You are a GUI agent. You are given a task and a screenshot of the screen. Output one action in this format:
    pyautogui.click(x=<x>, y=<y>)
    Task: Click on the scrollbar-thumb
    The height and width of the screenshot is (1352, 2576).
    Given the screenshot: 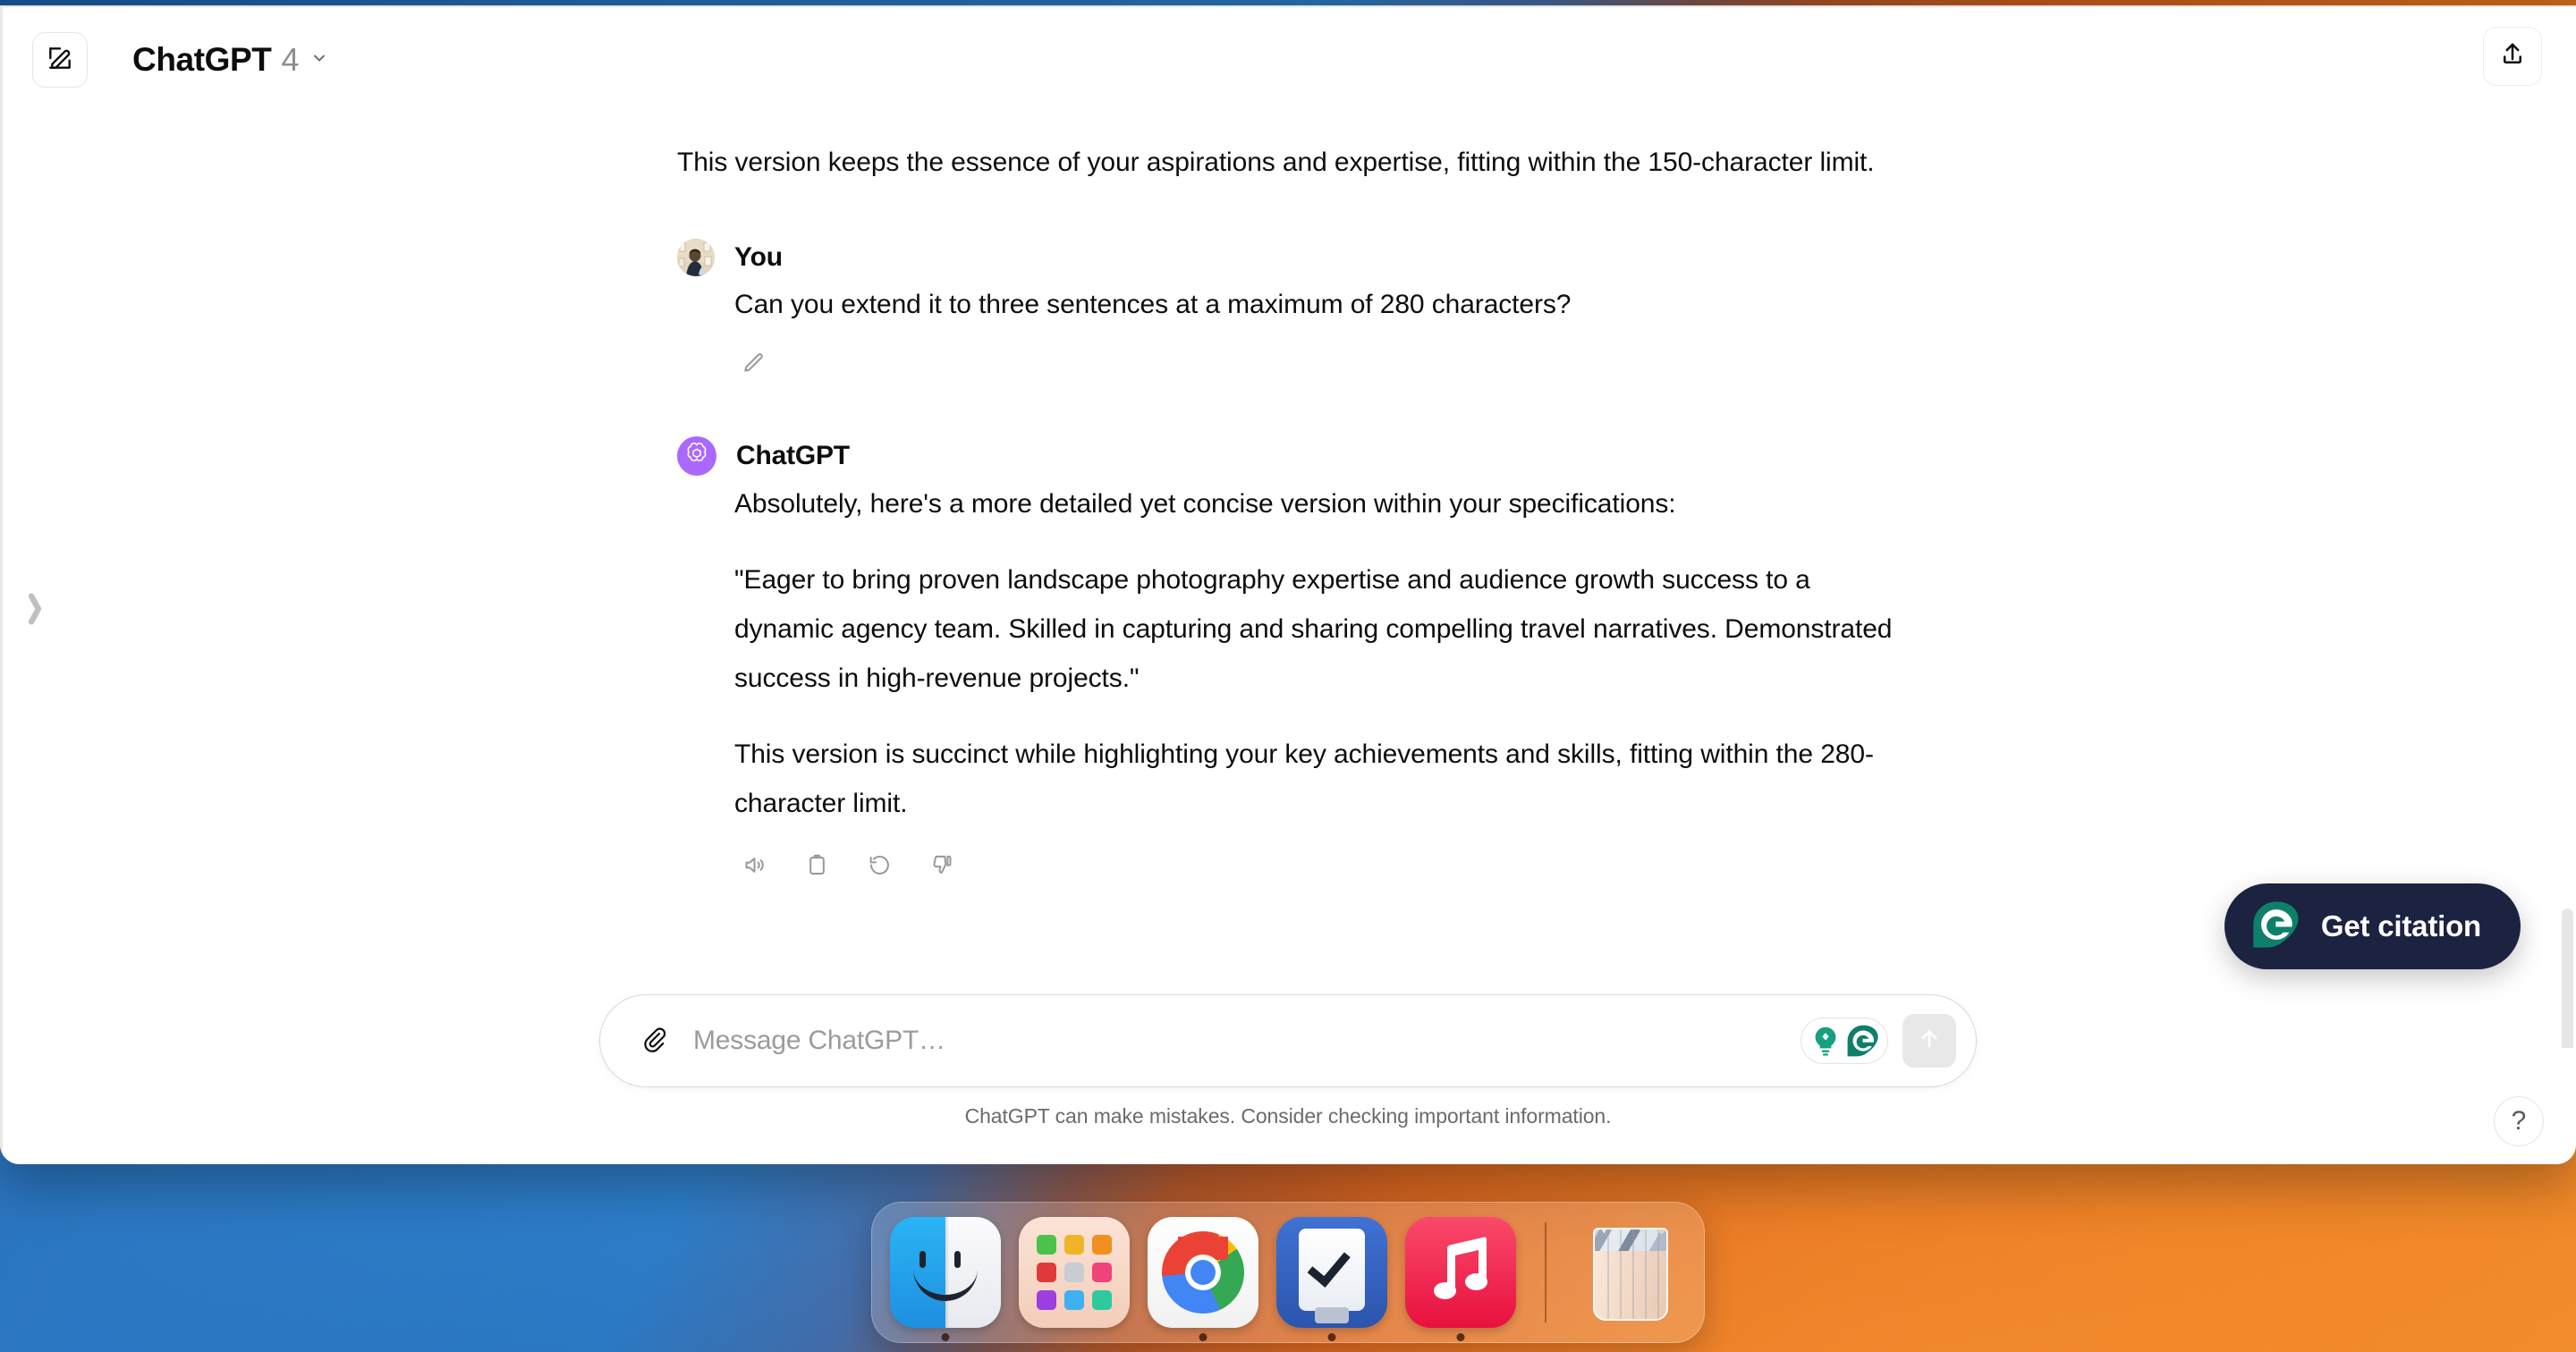 What is the action you would take?
    pyautogui.click(x=2567, y=978)
    